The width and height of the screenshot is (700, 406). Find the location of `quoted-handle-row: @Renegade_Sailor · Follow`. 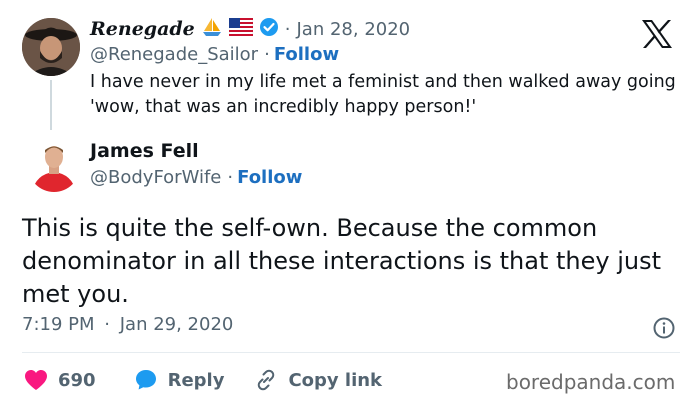

quoted-handle-row: @Renegade_Sailor · Follow is located at coordinates (214, 54).